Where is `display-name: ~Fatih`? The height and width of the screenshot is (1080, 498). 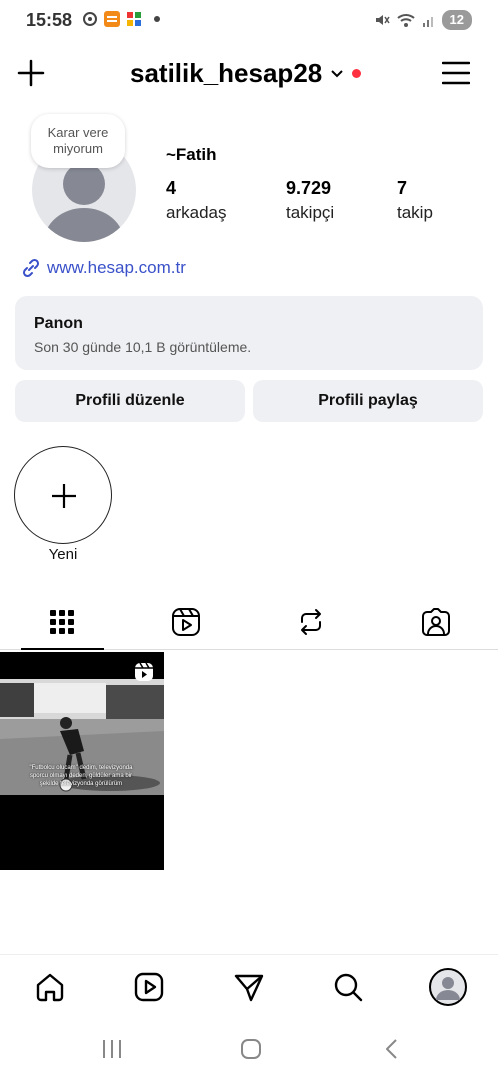
display-name: ~Fatih is located at coordinates (191, 154).